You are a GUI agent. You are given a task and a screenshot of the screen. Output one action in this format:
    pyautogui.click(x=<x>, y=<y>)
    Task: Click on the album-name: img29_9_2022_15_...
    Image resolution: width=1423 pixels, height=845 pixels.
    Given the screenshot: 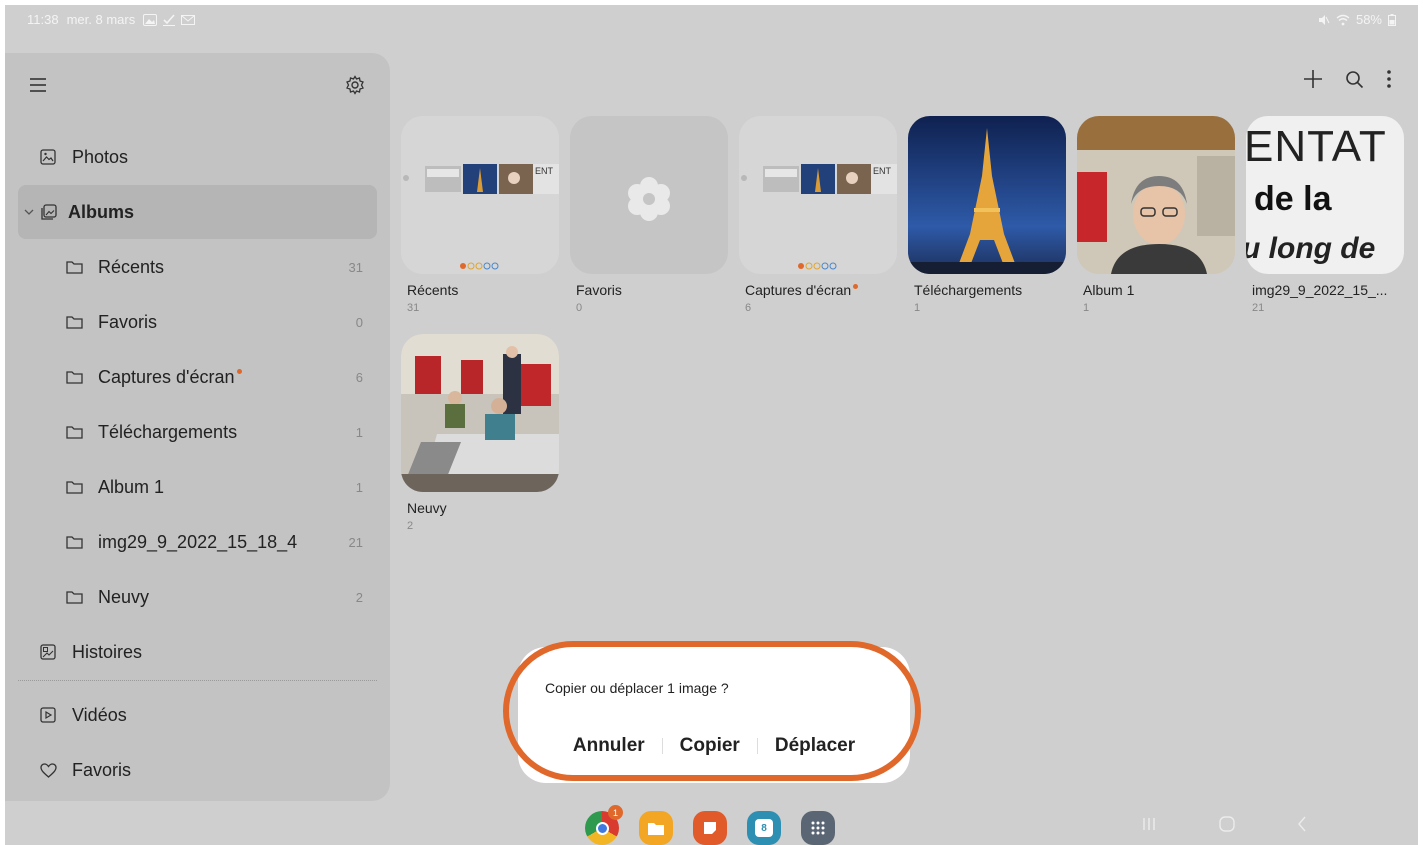 What is the action you would take?
    pyautogui.click(x=1320, y=290)
    